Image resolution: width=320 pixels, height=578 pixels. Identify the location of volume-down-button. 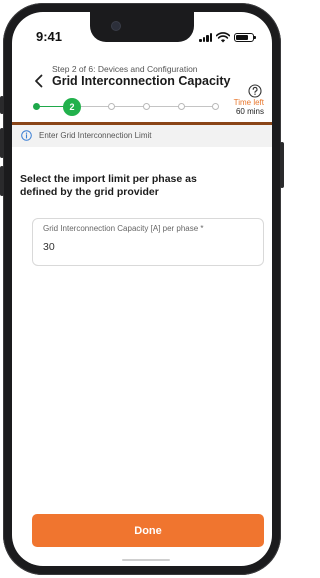
(2, 181).